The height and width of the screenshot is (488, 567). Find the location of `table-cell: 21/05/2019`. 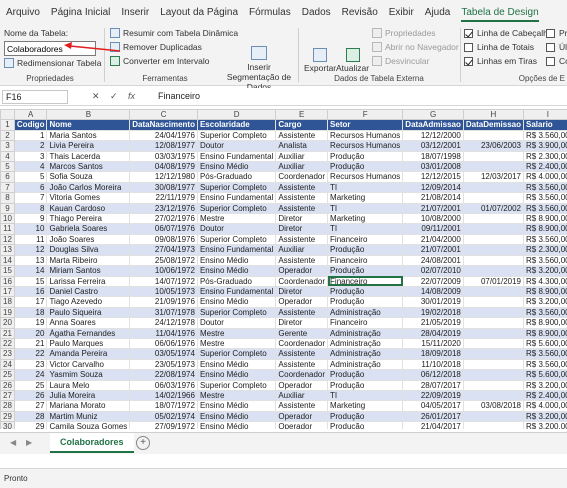

table-cell: 21/05/2019 is located at coordinates (433, 323).